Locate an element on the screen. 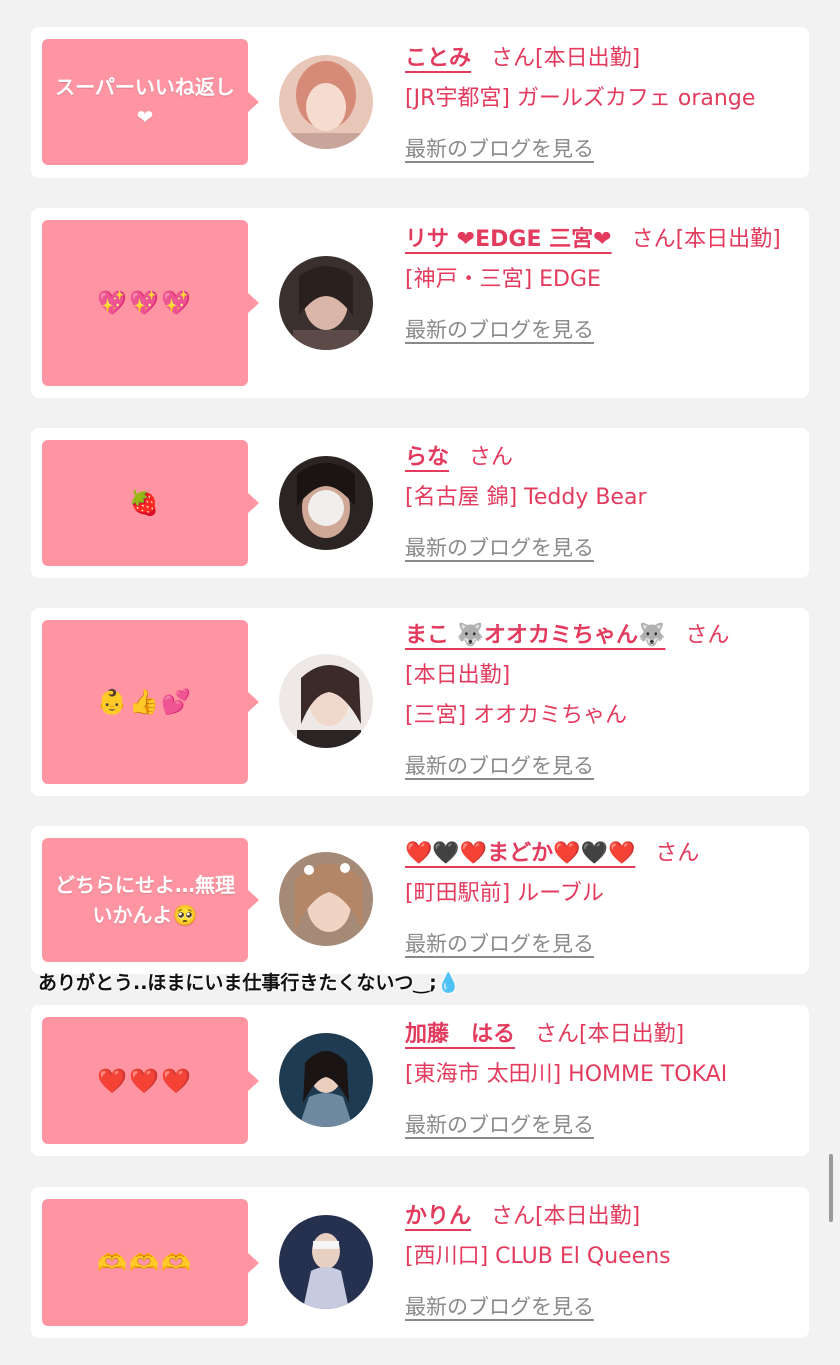 Image resolution: width=840 pixels, height=1365 pixels. message-bubble: 🫶🫶🫶 is located at coordinates (150, 1262).